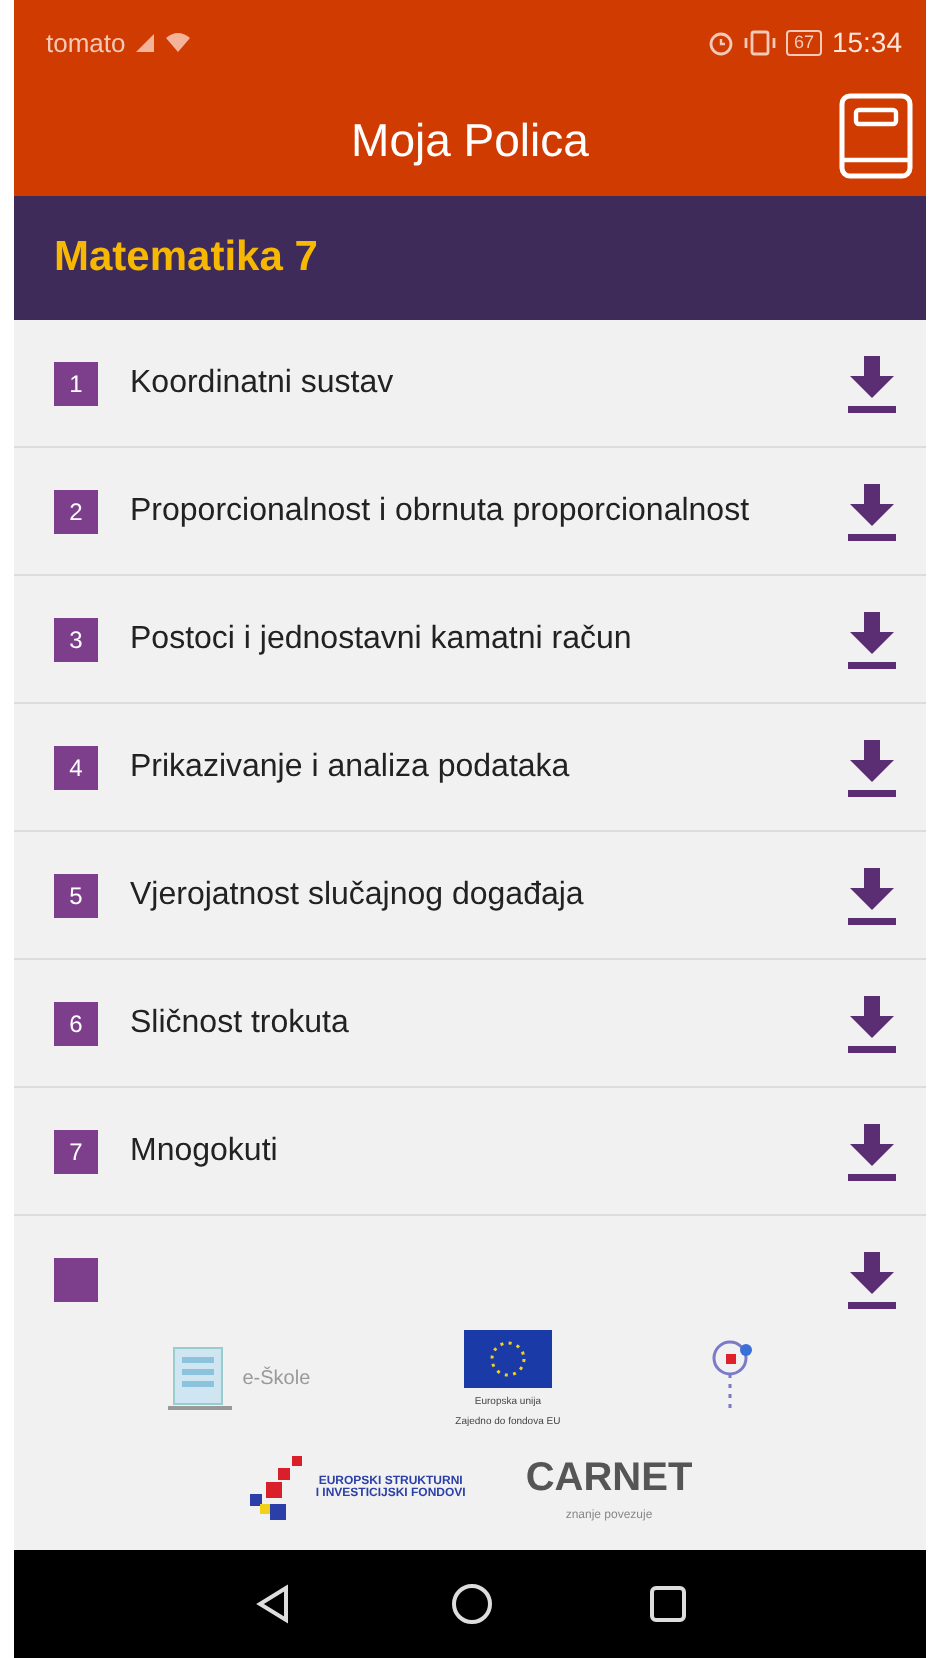  I want to click on chapter-item: 4 Prikazivanje i analiza podataka, so click(470, 768).